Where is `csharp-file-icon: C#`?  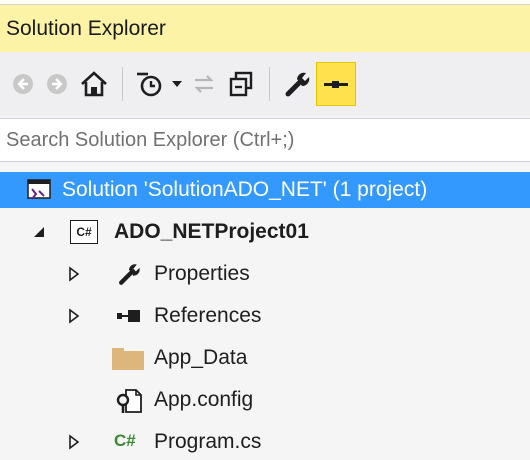
csharp-file-icon: C# is located at coordinates (125, 440).